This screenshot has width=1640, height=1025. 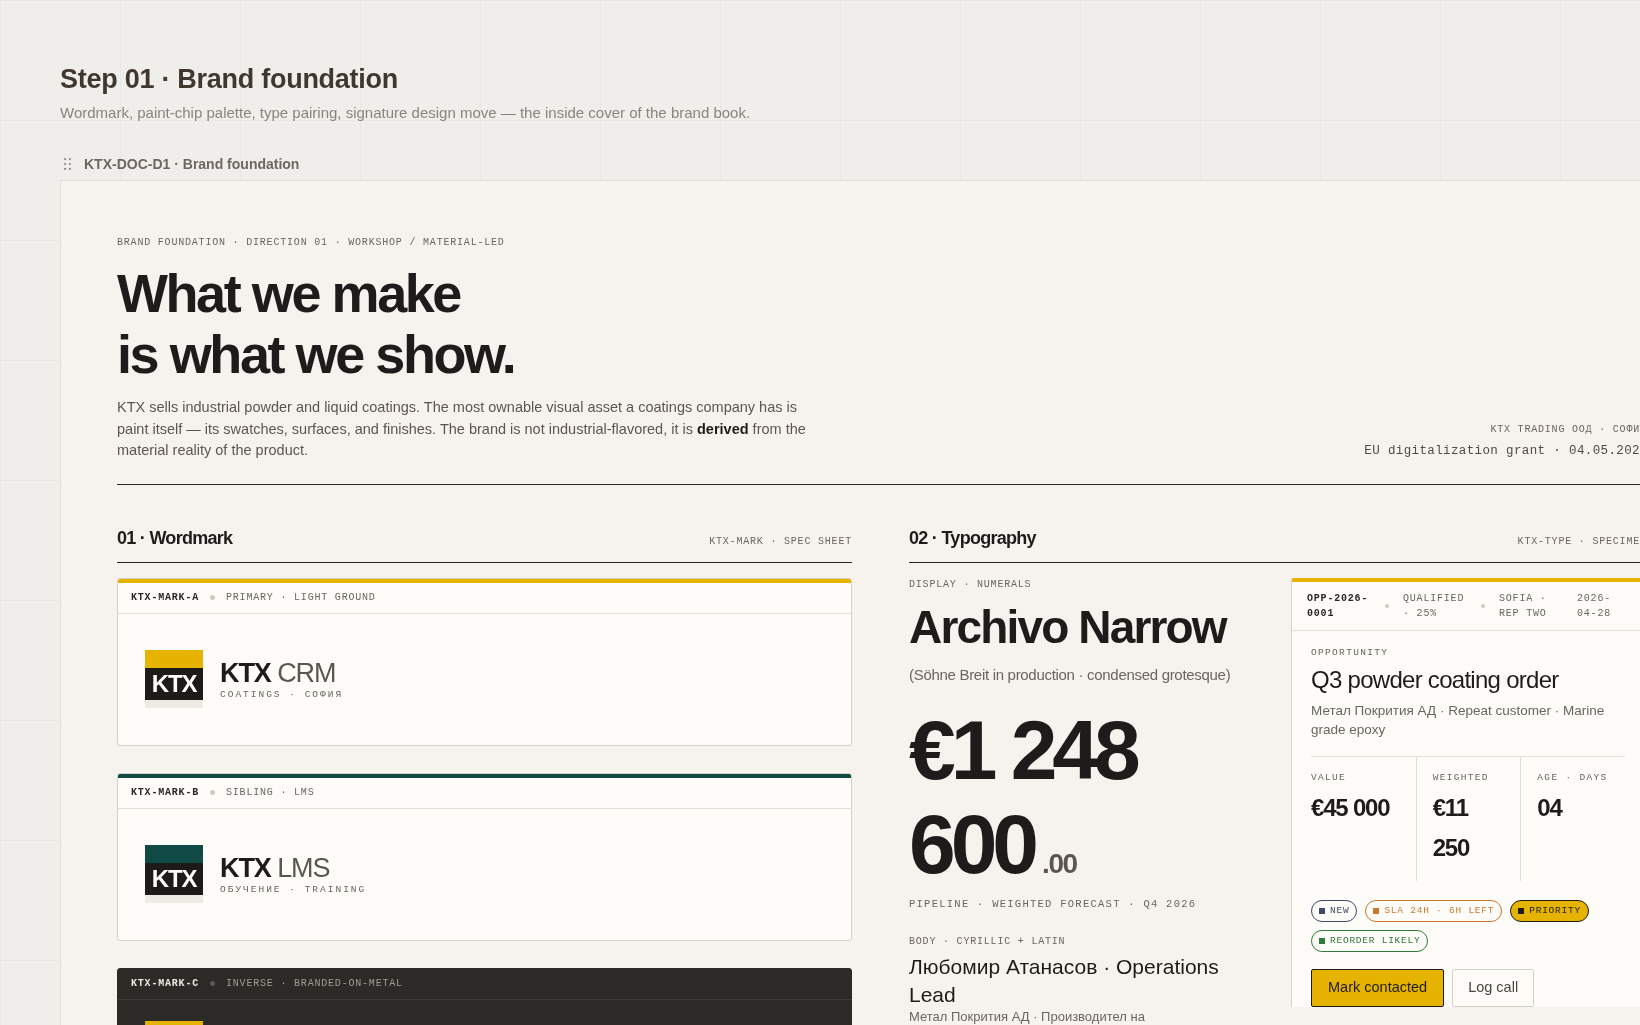 What do you see at coordinates (67, 164) in the screenshot?
I see `drag-handle-icon` at bounding box center [67, 164].